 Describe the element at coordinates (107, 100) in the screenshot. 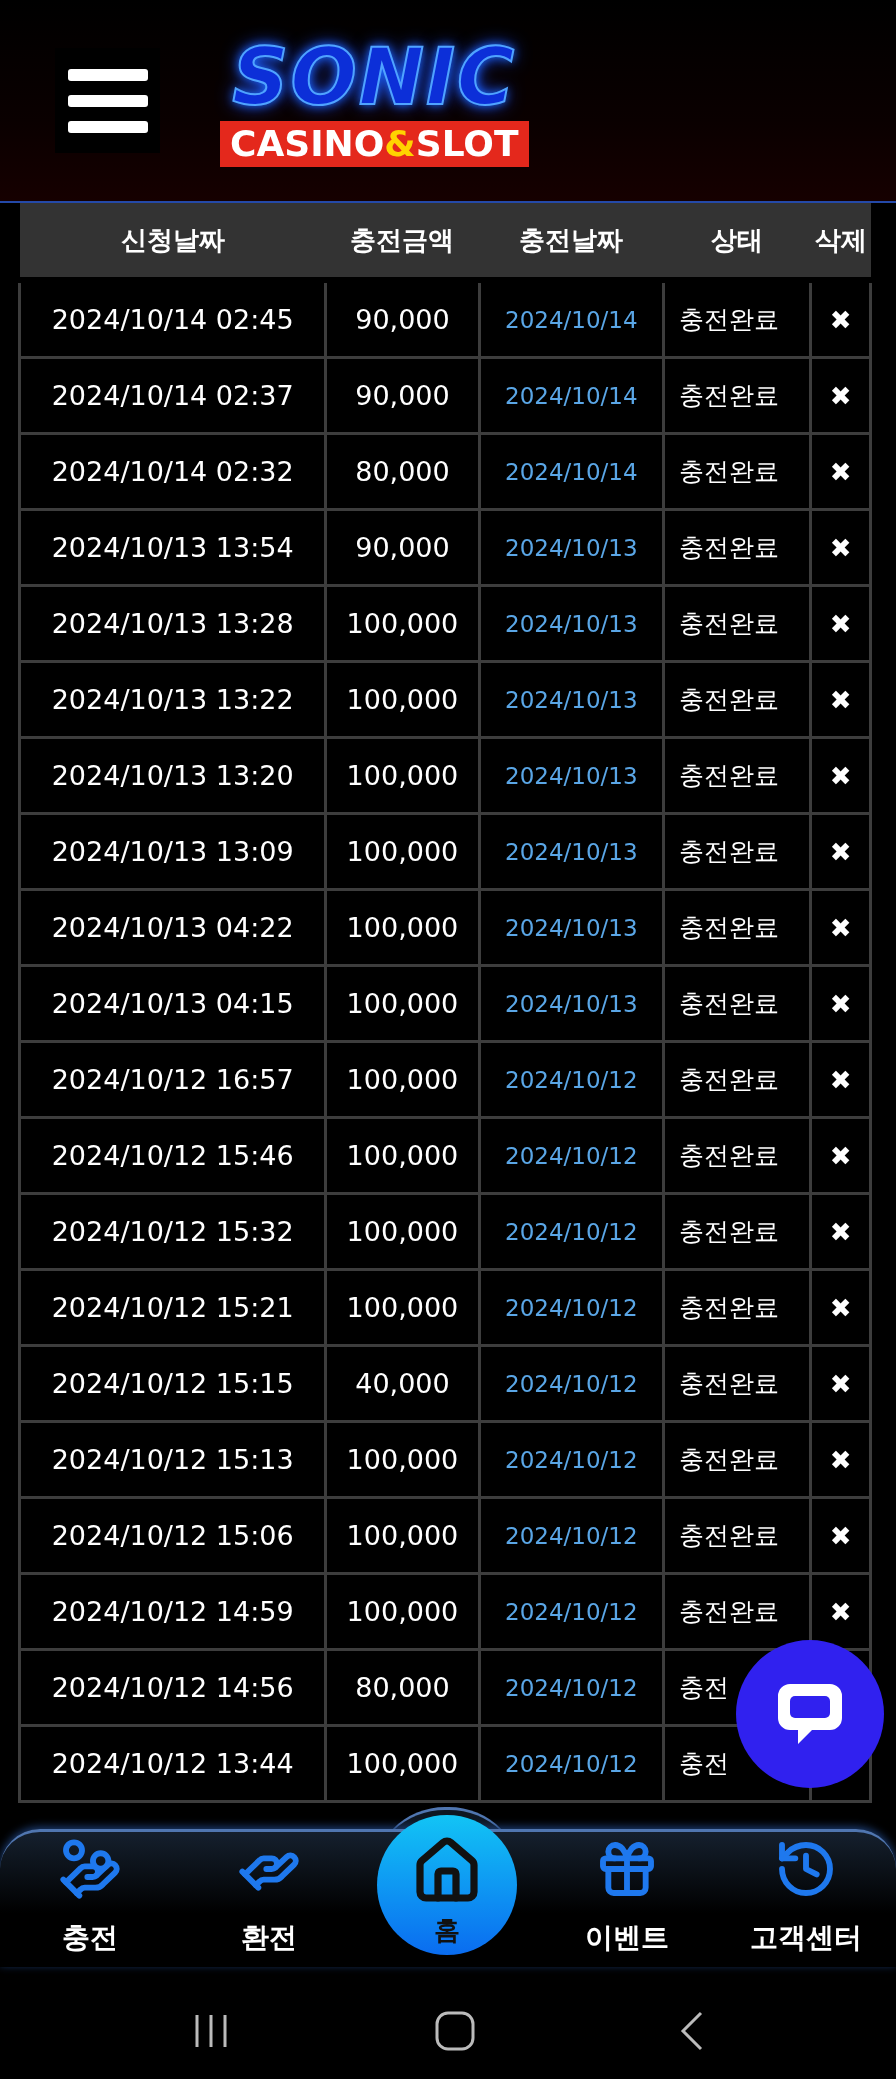

I see `menu-button` at that location.